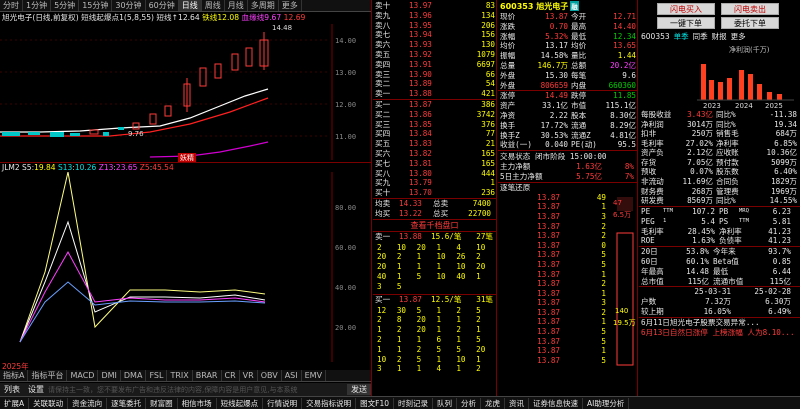 This screenshot has height=409, width=800. I want to click on send-button: 发送, so click(359, 389).